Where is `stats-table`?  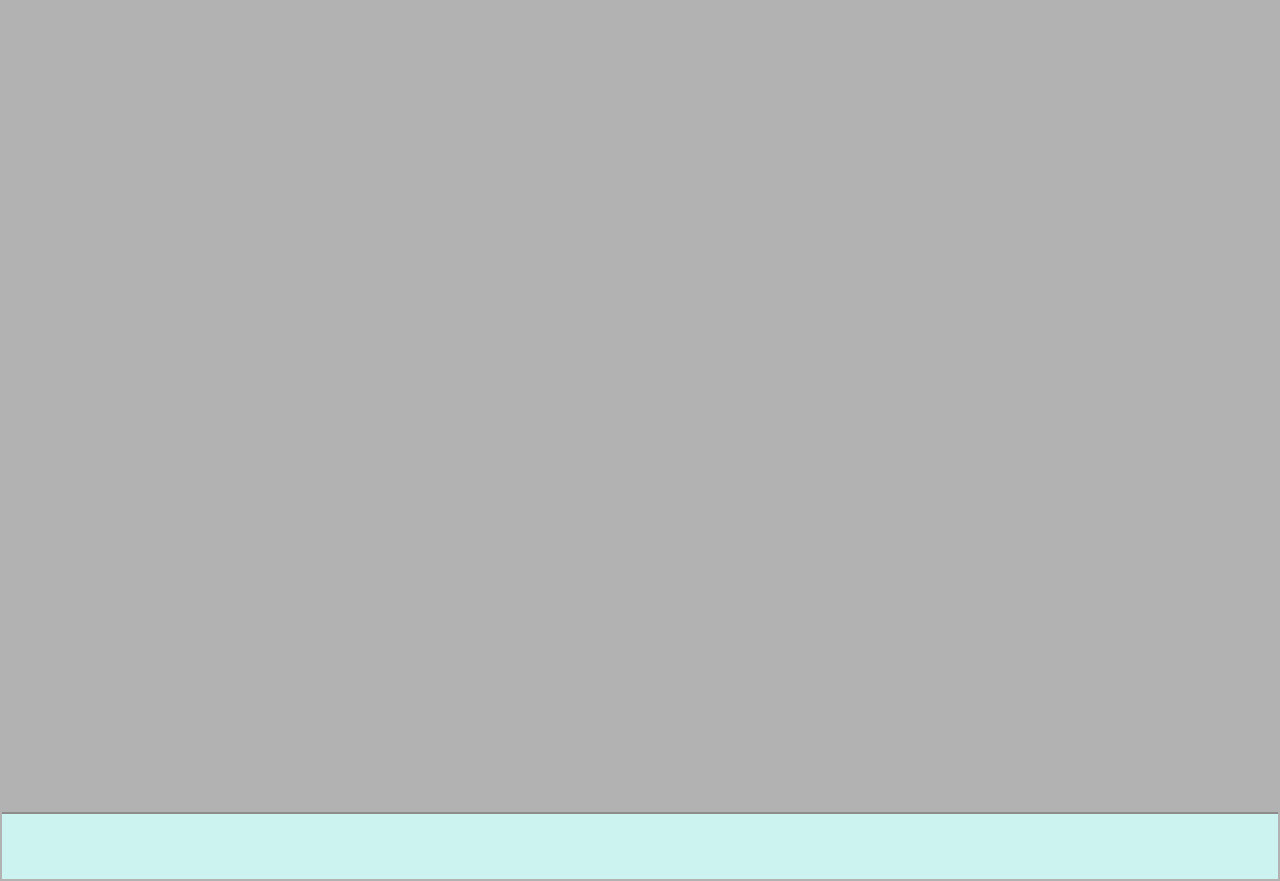
stats-table is located at coordinates (640, 845).